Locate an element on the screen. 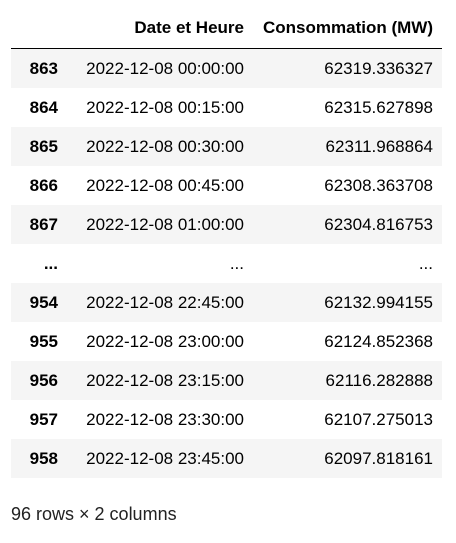 The width and height of the screenshot is (456, 543). cell-date: 2022-12-08 22:45:00 is located at coordinates (165, 302).